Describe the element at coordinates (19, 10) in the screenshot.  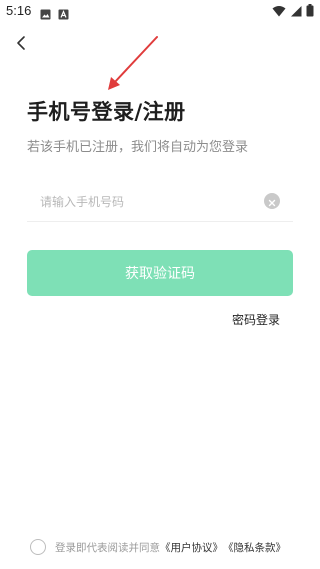
I see `status-time: 5:16` at that location.